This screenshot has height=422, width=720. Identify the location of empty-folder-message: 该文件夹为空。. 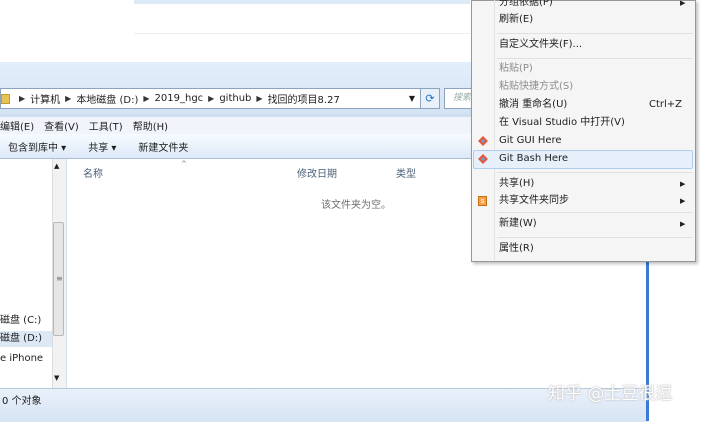
(356, 205).